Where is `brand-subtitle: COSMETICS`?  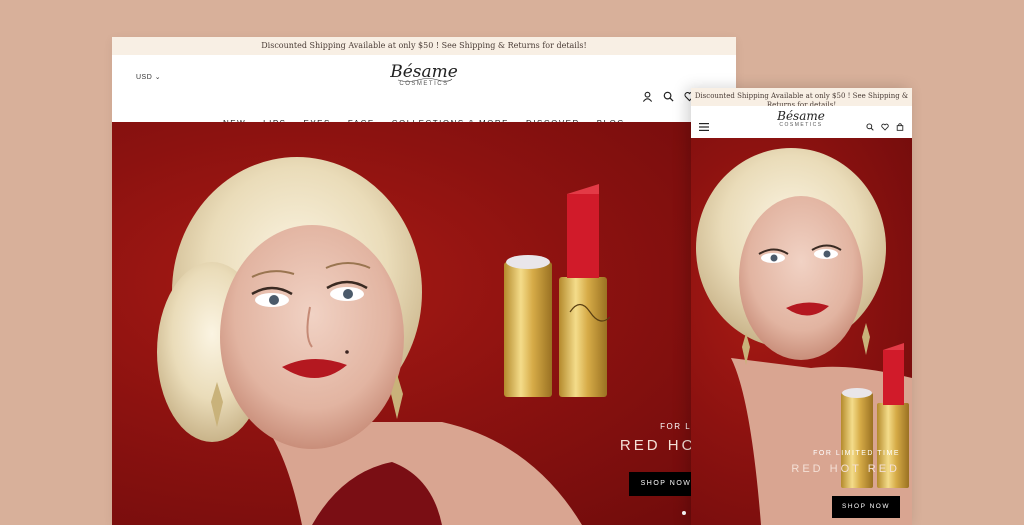
brand-subtitle: COSMETICS is located at coordinates (424, 84).